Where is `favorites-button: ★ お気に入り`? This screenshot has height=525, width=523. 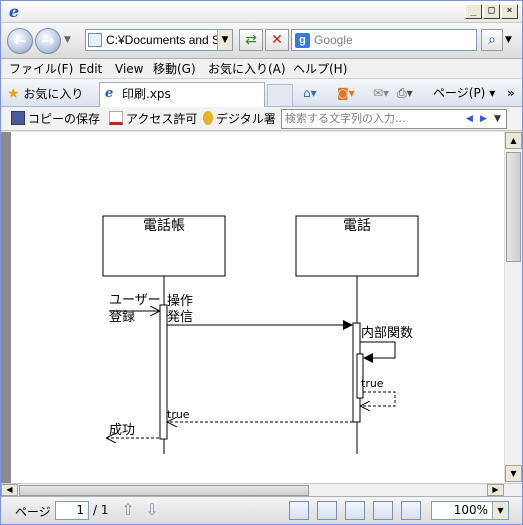 favorites-button: ★ お気に入り is located at coordinates (45, 93).